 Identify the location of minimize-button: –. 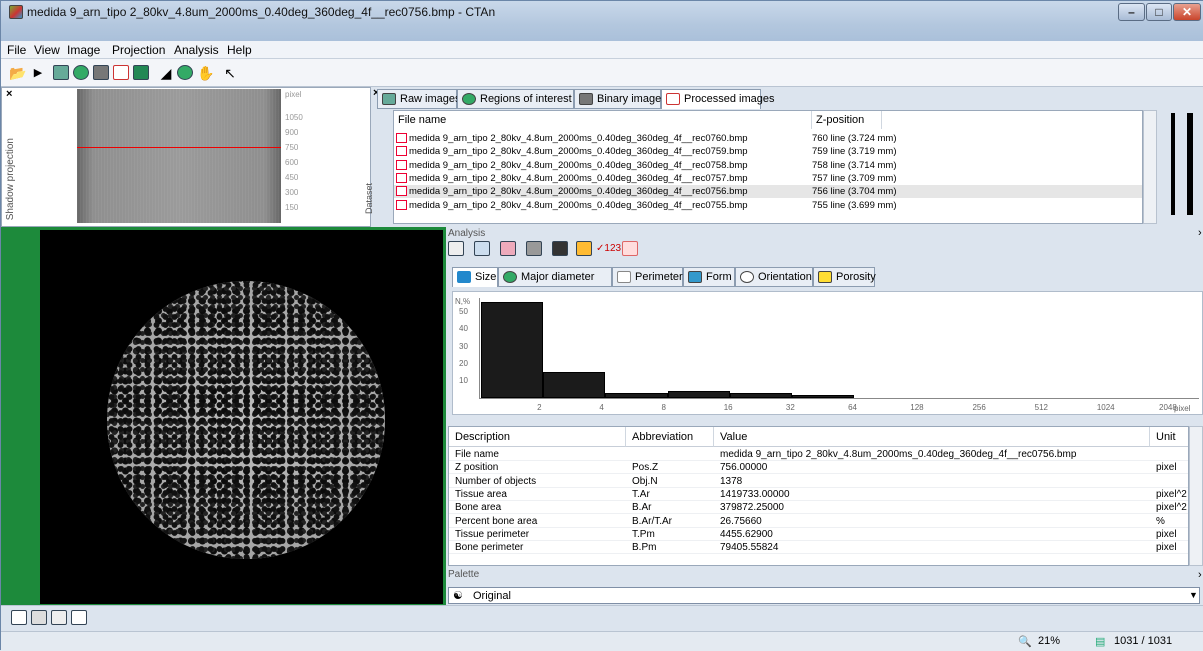
(1131, 12).